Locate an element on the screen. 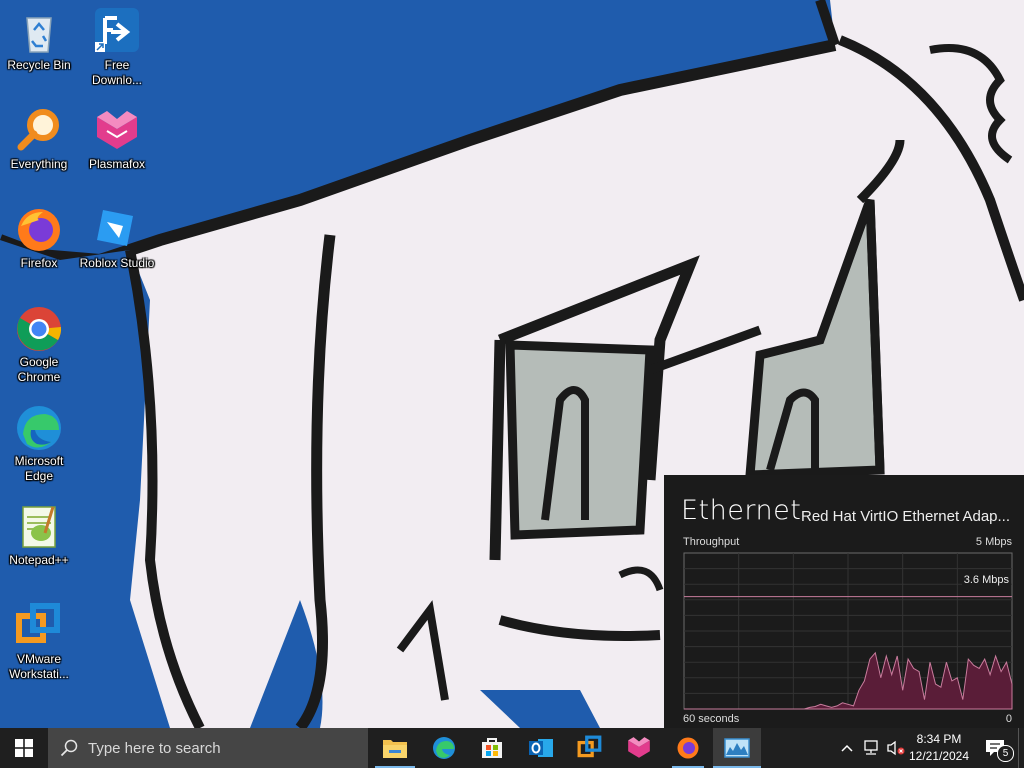  taskbar-firefox is located at coordinates (688, 748).